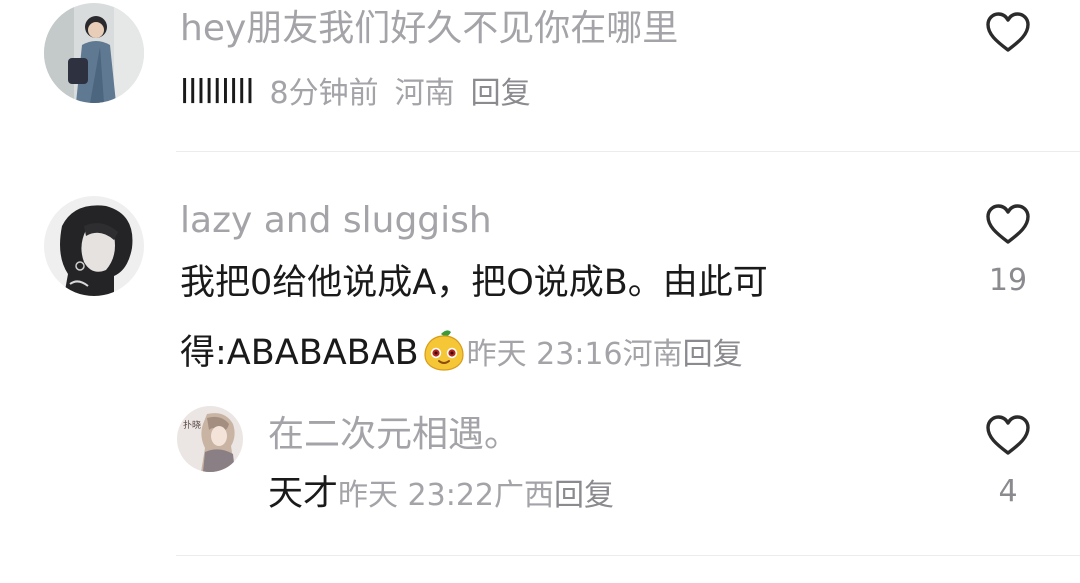  Describe the element at coordinates (474, 283) in the screenshot. I see `comment-content-line: 我把0给他说成A，把O说成B。由此可` at that location.